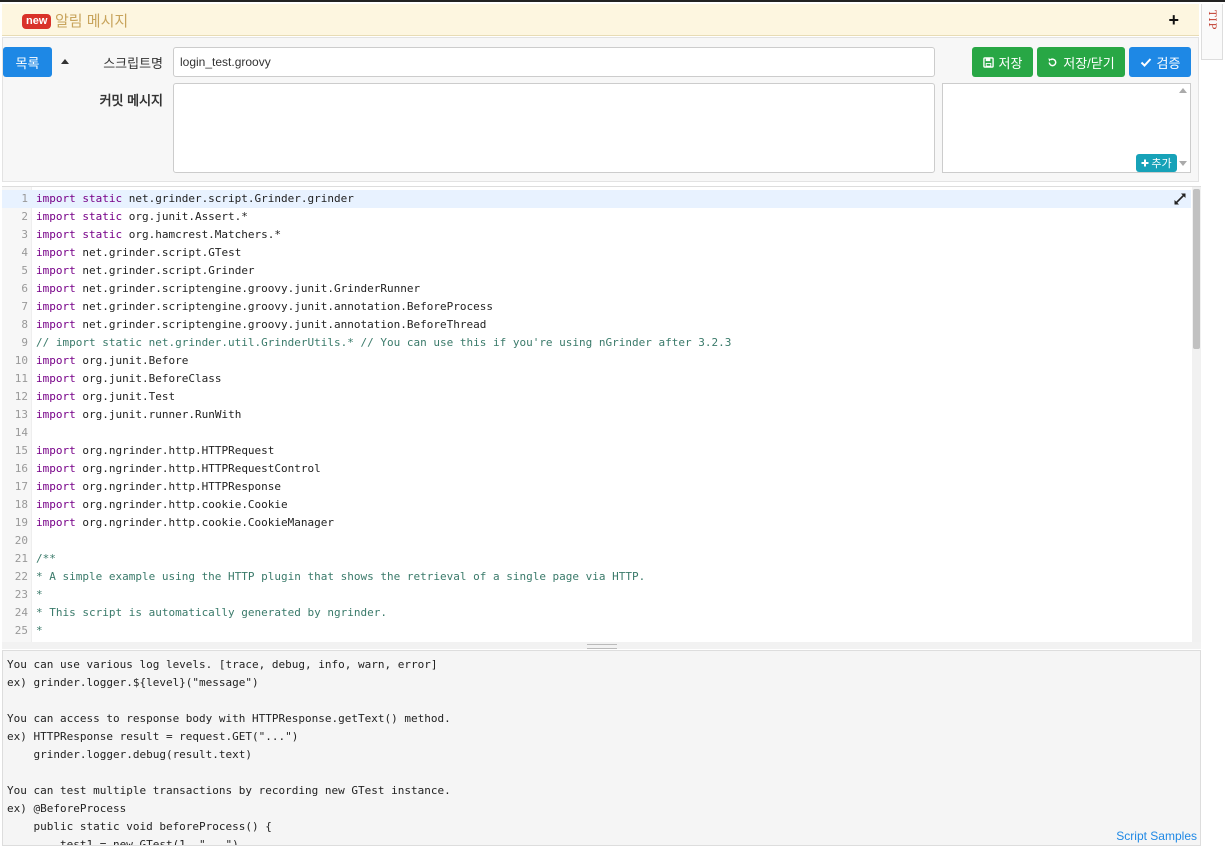 The width and height of the screenshot is (1225, 846). What do you see at coordinates (1161, 164) in the screenshot?
I see `add-host-button-label: 추가` at bounding box center [1161, 164].